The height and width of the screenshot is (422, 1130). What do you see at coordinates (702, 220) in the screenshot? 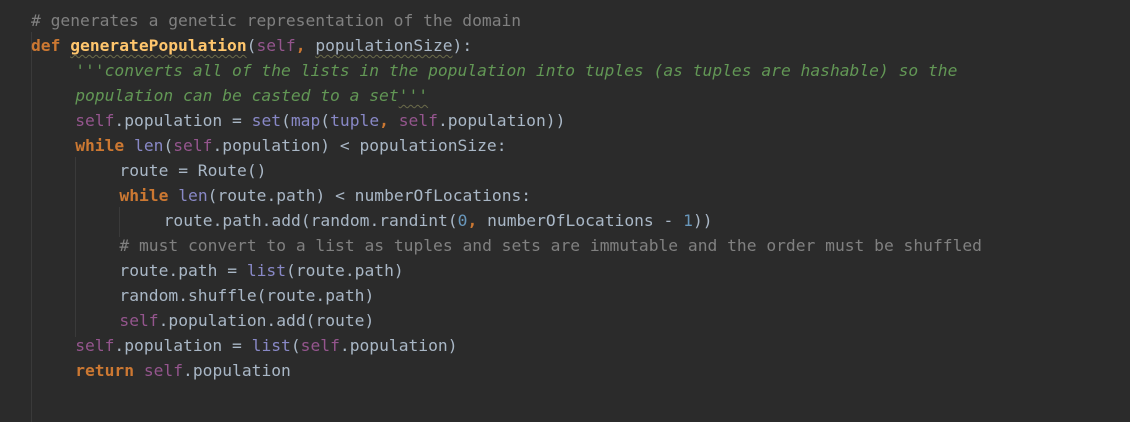
I see `code-token: ))` at bounding box center [702, 220].